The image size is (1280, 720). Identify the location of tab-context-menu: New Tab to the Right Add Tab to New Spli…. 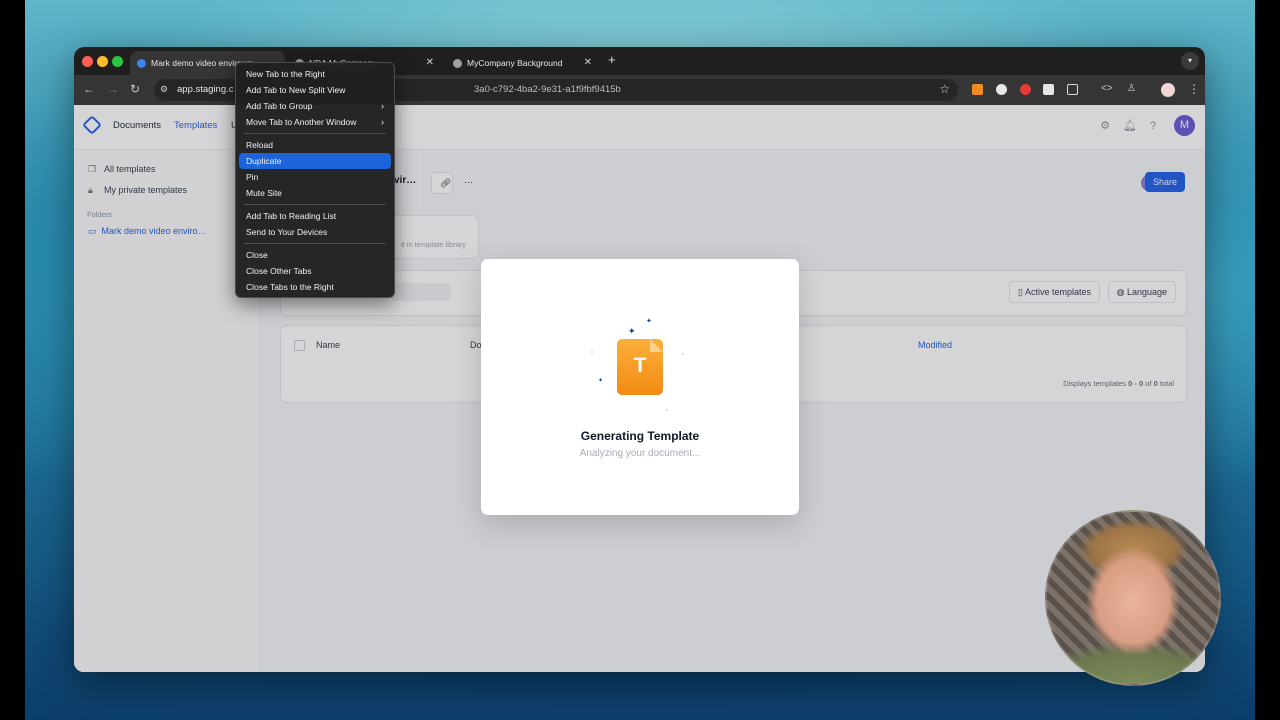
(315, 180).